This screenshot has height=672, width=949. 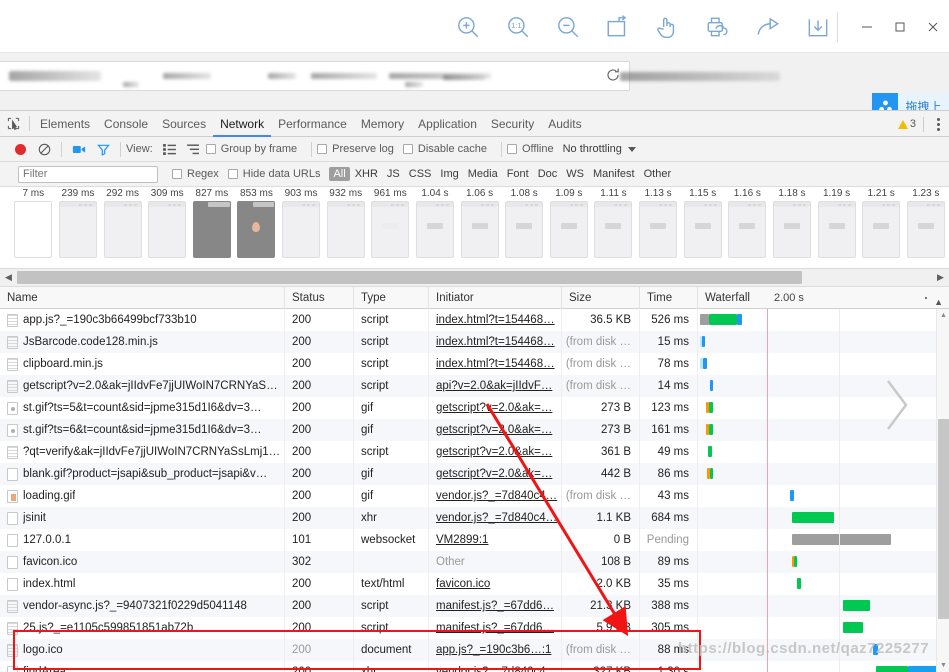 I want to click on filmstrip-frame: 1.15 s, so click(x=702, y=222).